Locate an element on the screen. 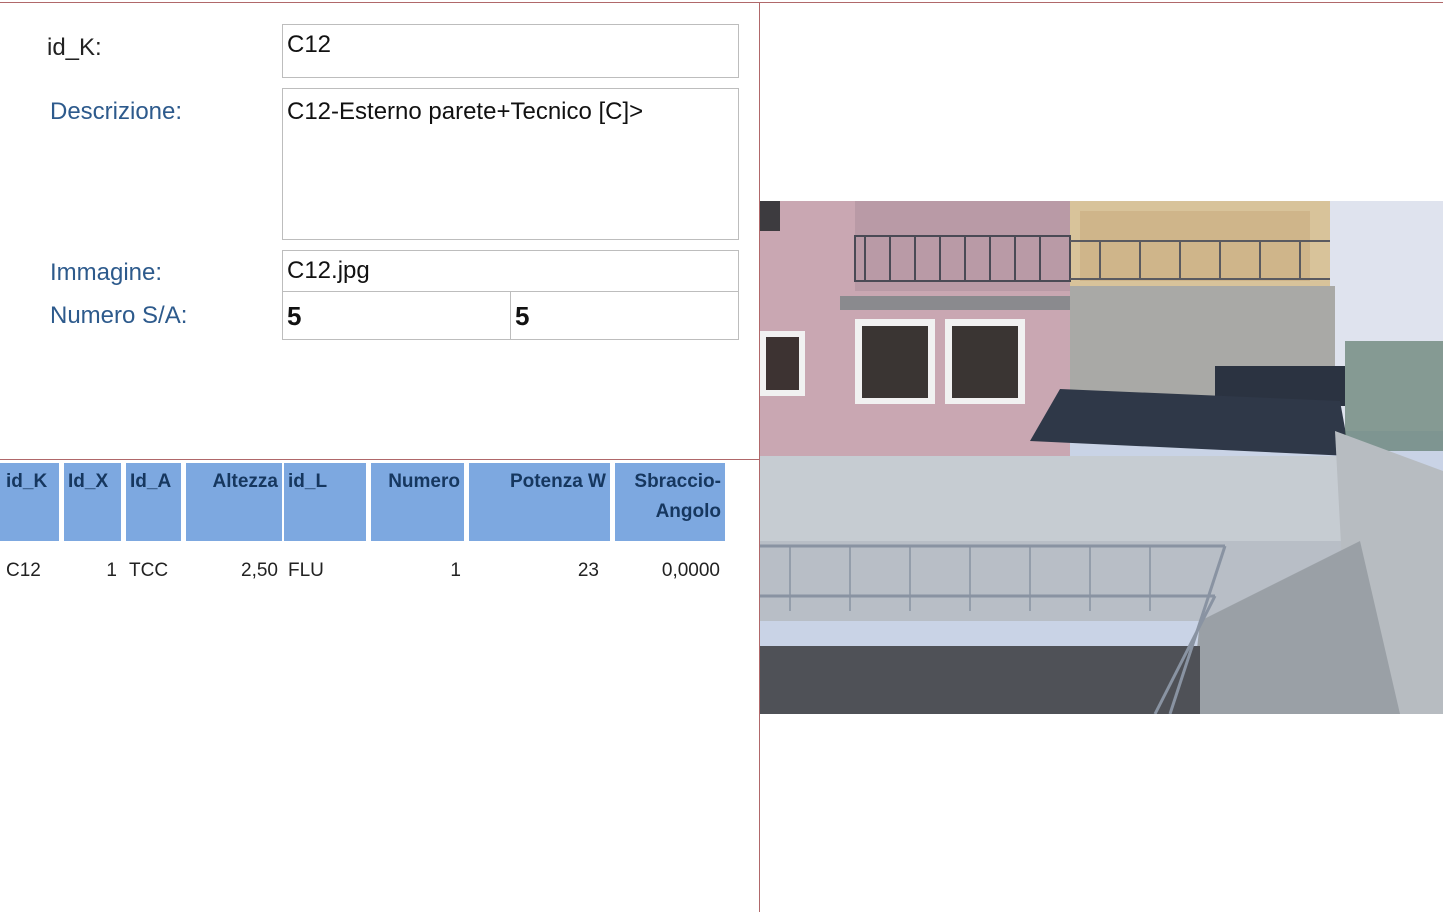 The width and height of the screenshot is (1443, 912). numero-sa-label: Numero S/A: is located at coordinates (119, 315).